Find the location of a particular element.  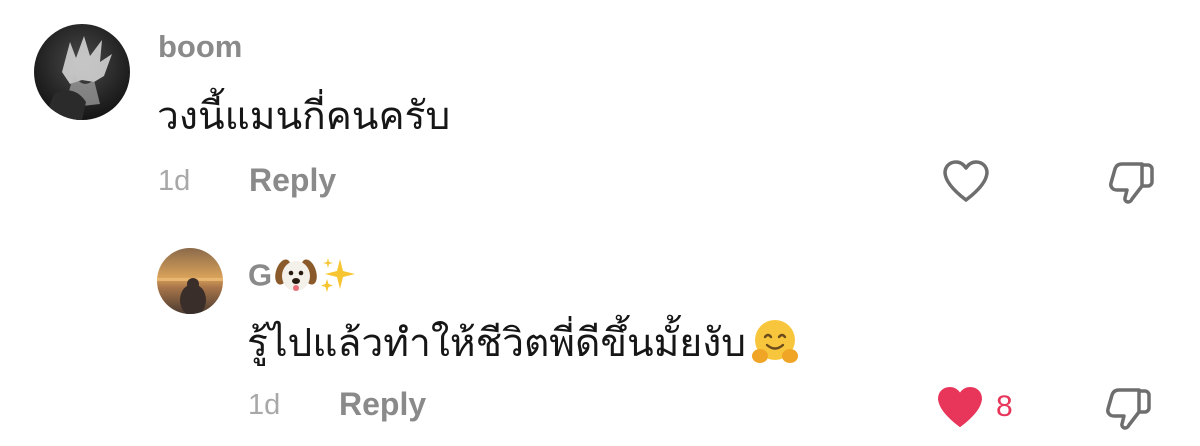

hugging-face-emoji is located at coordinates (775, 345).